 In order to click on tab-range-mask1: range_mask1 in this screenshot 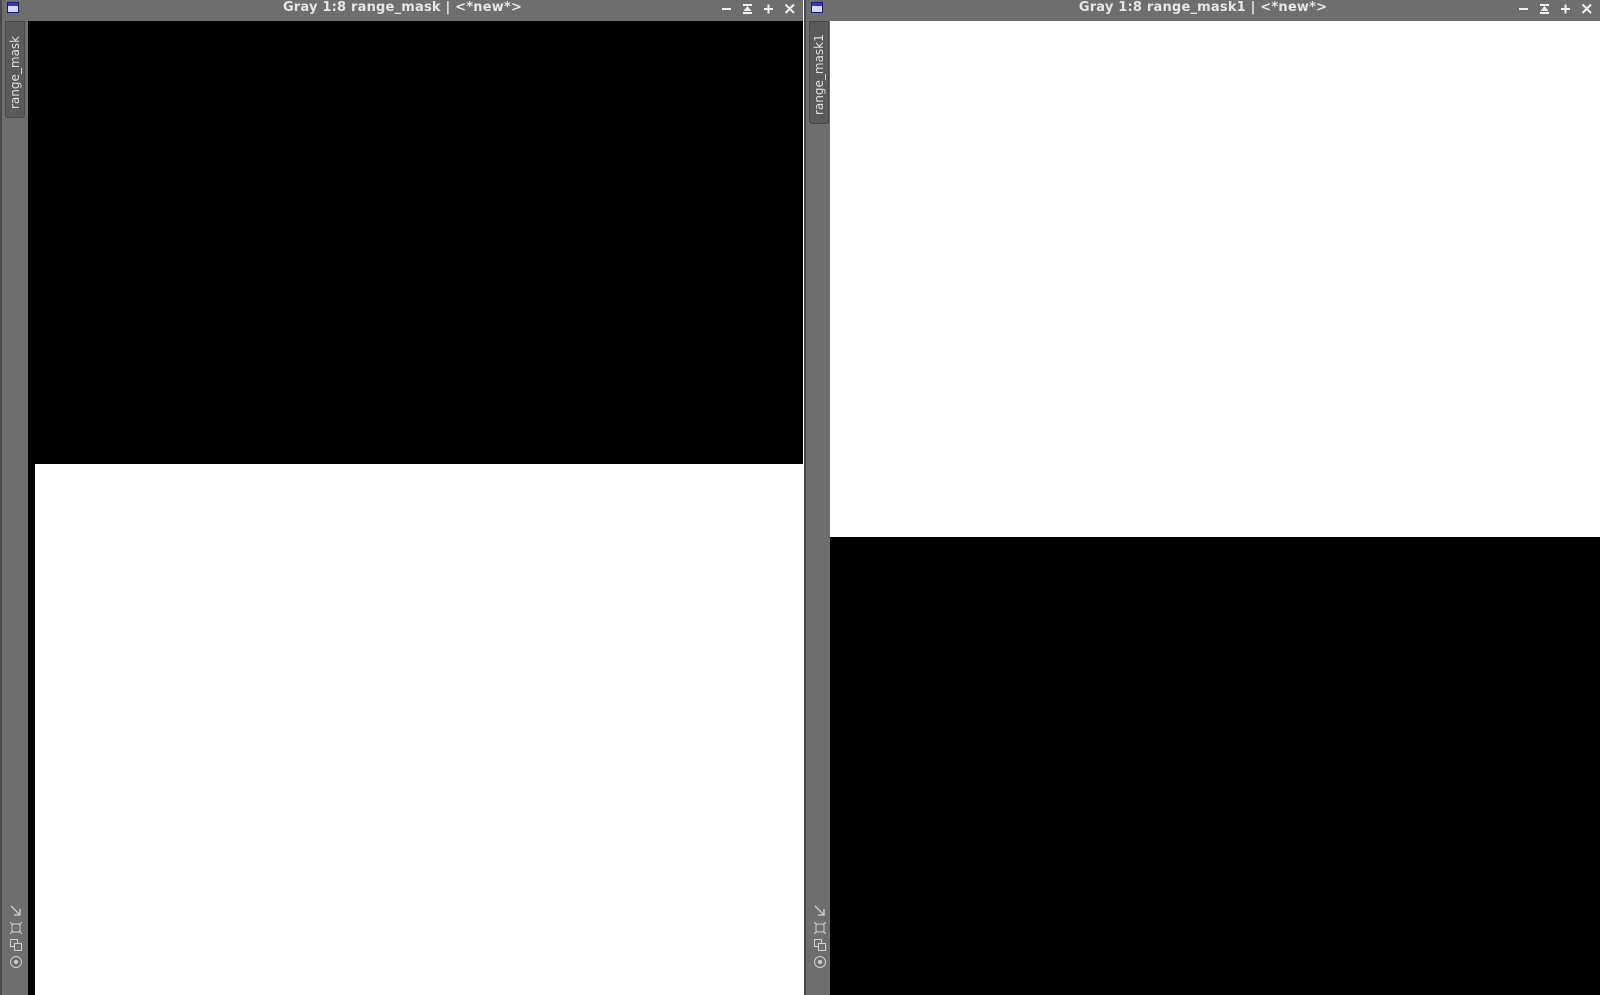, I will do `click(819, 72)`.